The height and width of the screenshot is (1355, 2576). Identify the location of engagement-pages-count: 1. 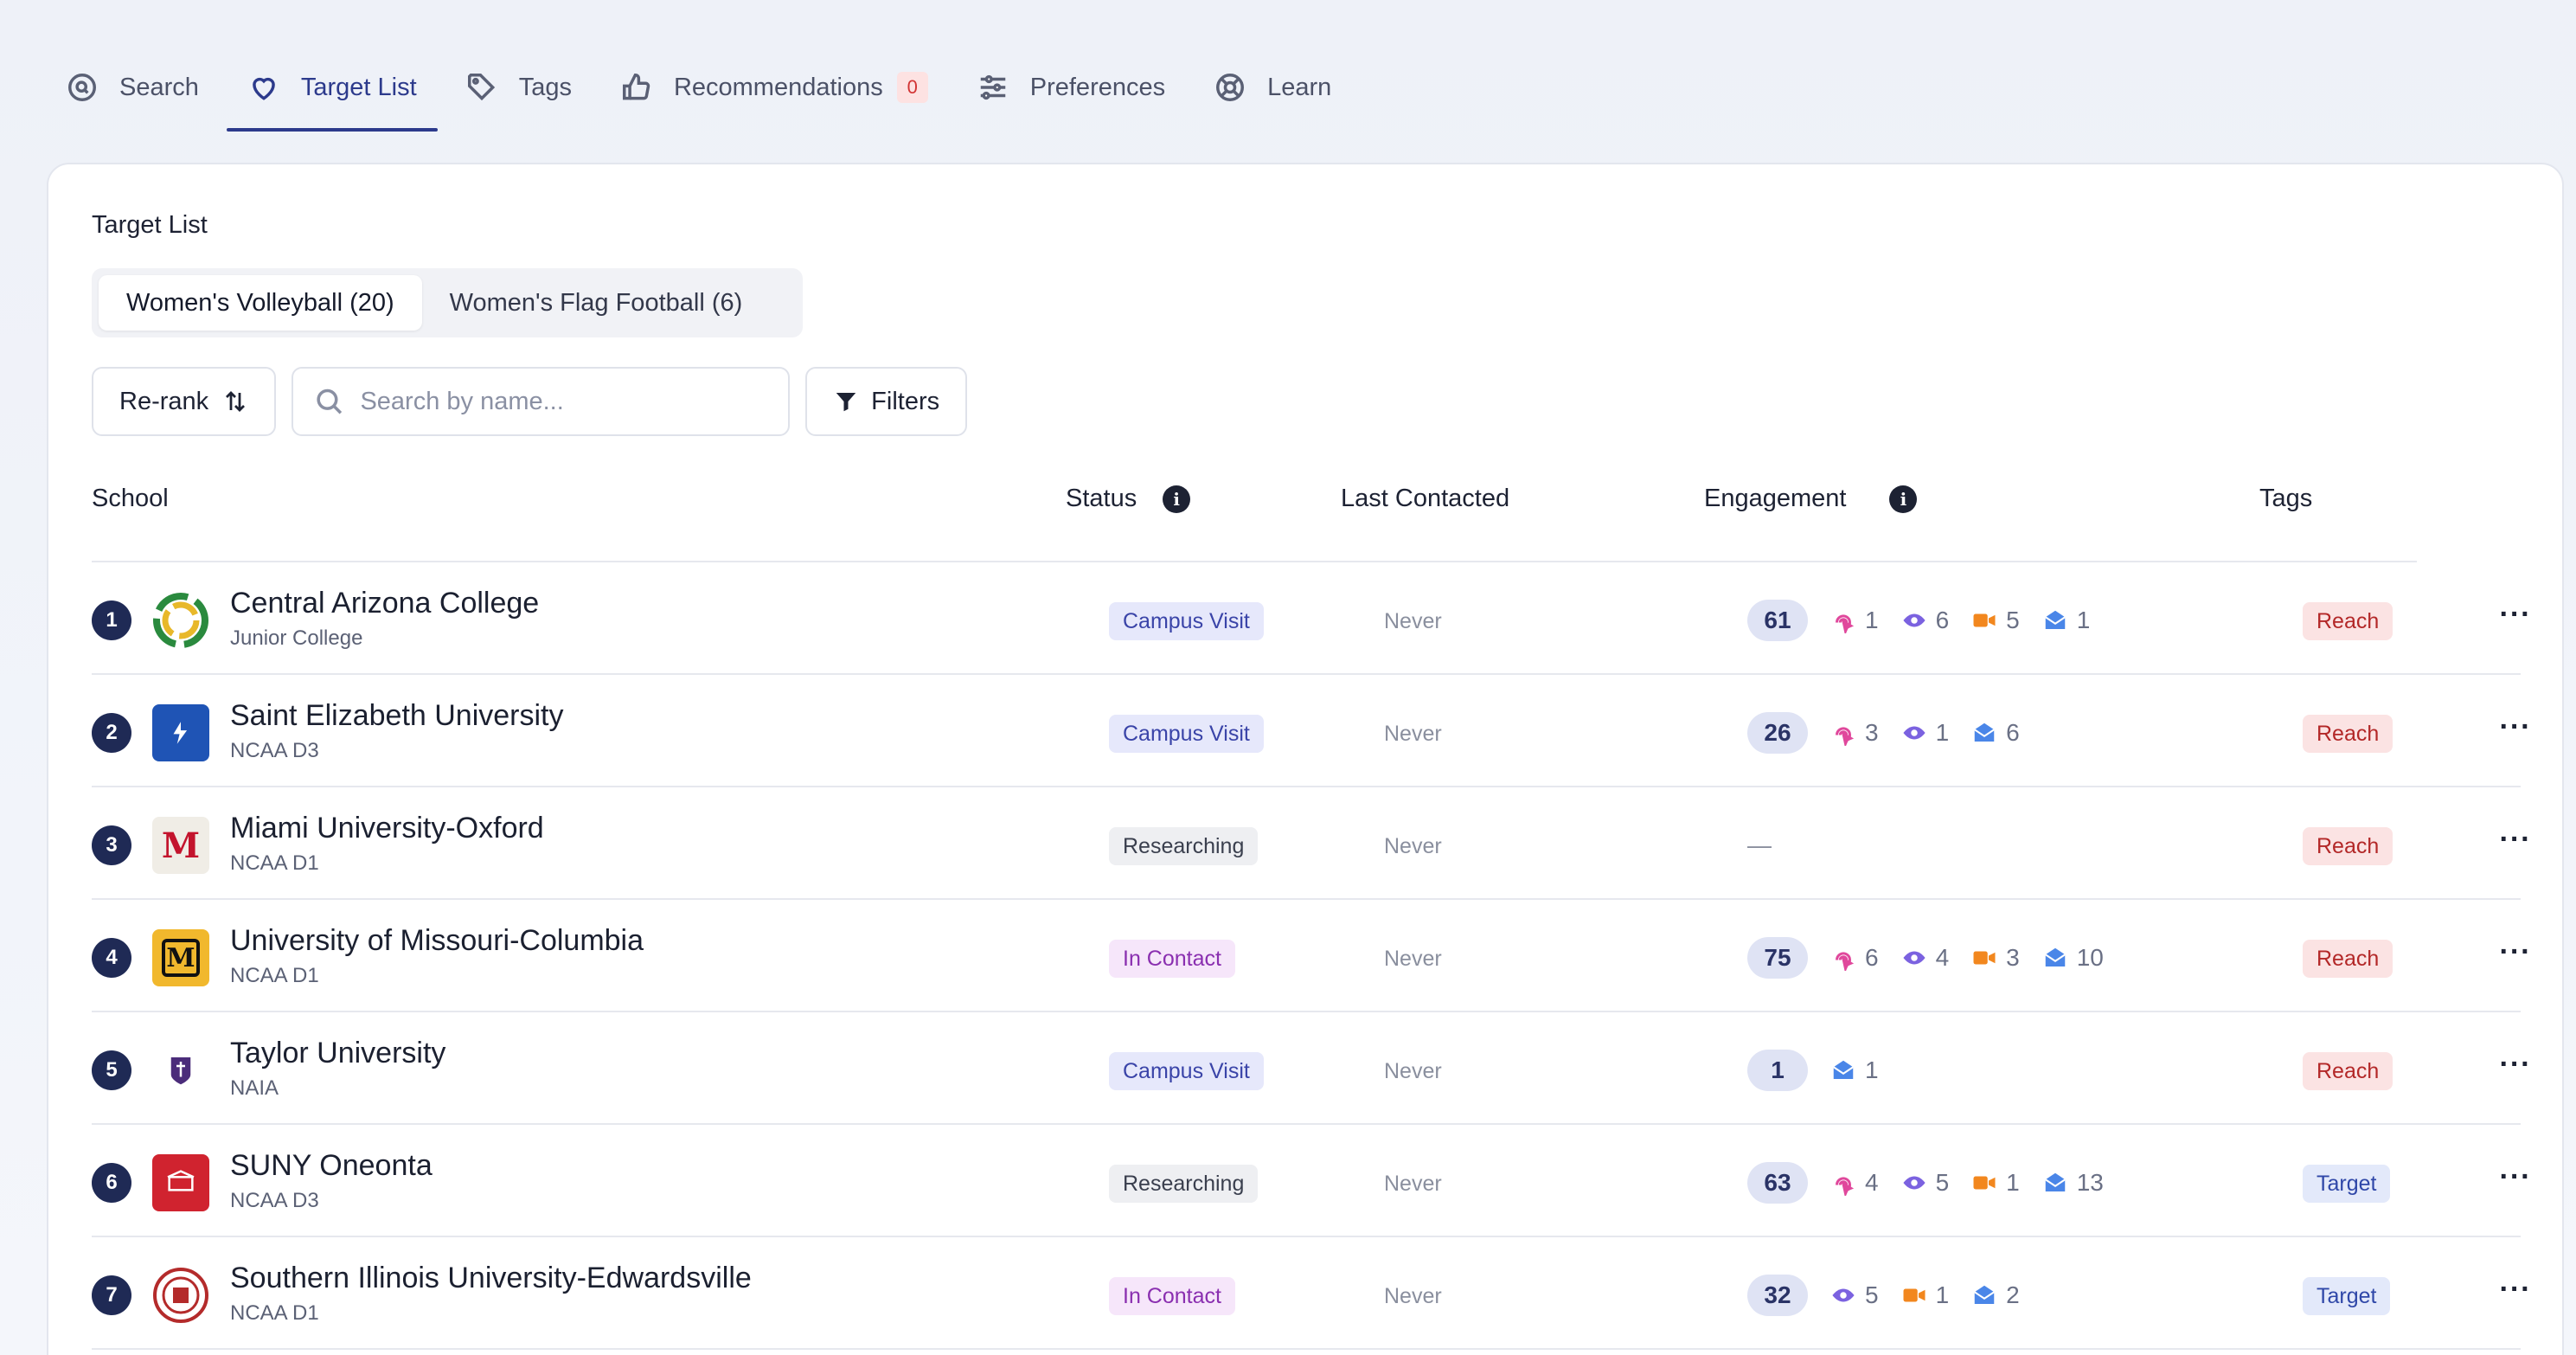
(1872, 620).